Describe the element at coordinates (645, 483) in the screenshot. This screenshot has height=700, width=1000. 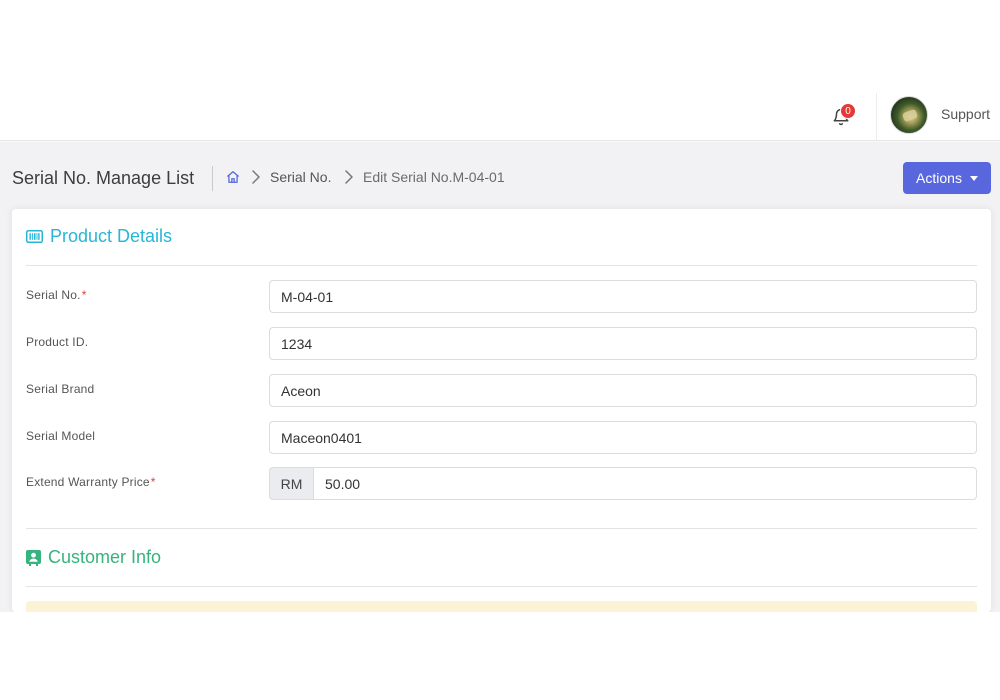
I see `extend-warranty-price-input` at that location.